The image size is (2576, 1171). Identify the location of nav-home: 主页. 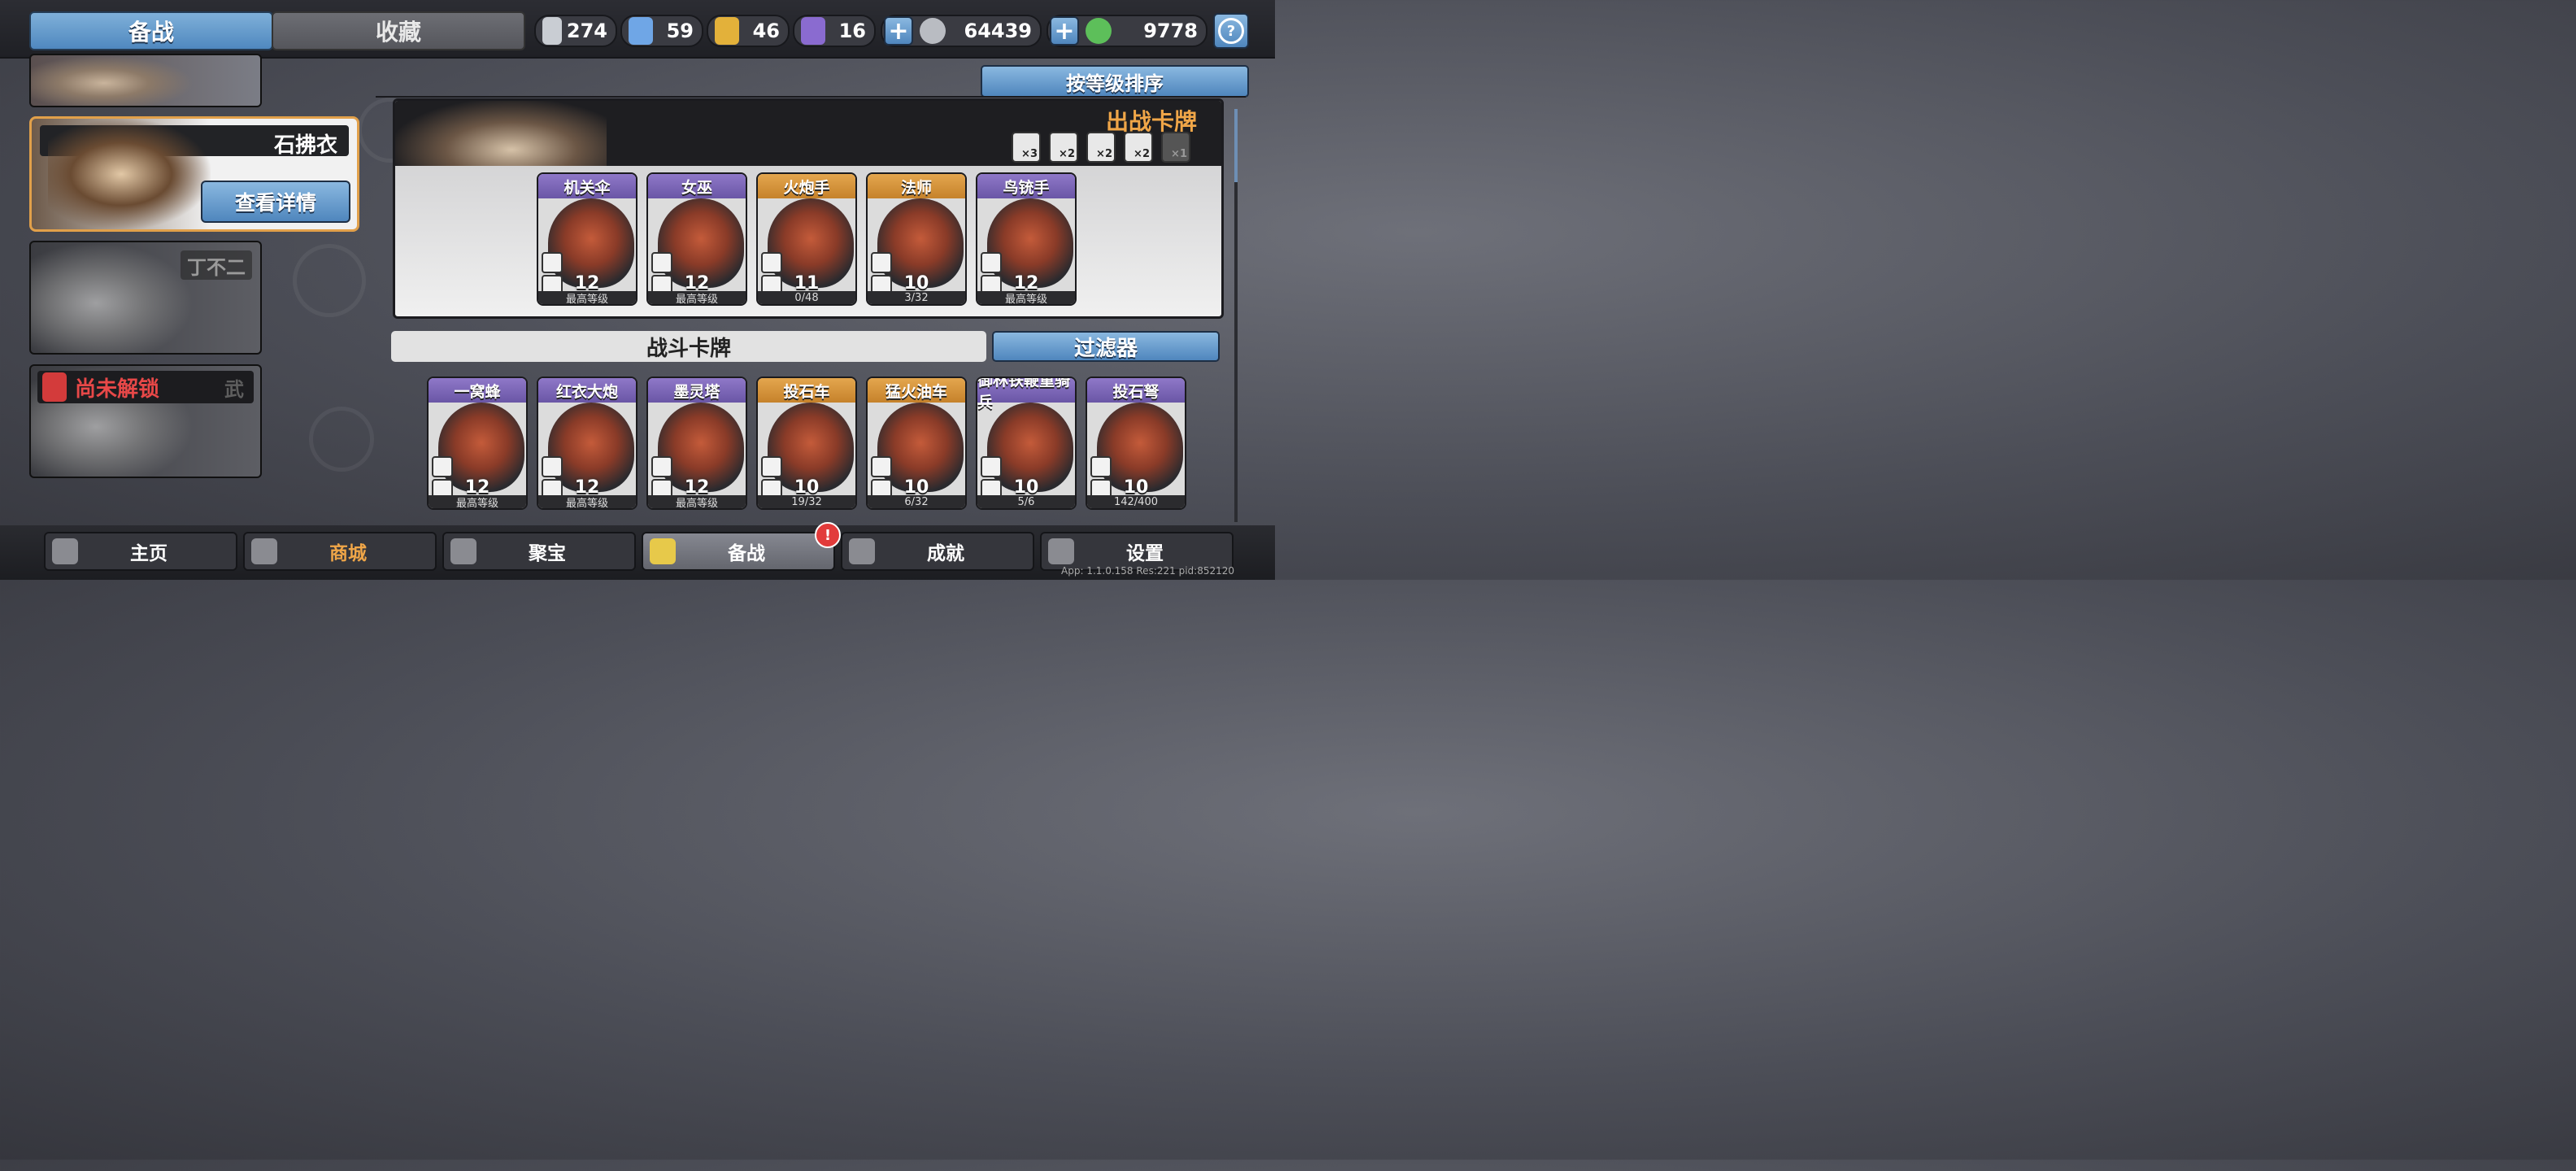
(141, 551).